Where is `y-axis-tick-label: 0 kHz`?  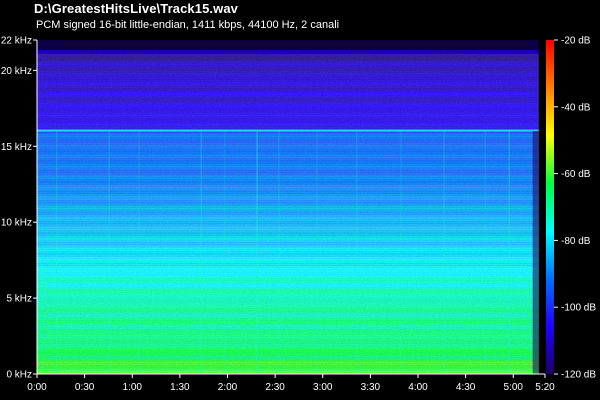
y-axis-tick-label: 0 kHz is located at coordinates (19, 375).